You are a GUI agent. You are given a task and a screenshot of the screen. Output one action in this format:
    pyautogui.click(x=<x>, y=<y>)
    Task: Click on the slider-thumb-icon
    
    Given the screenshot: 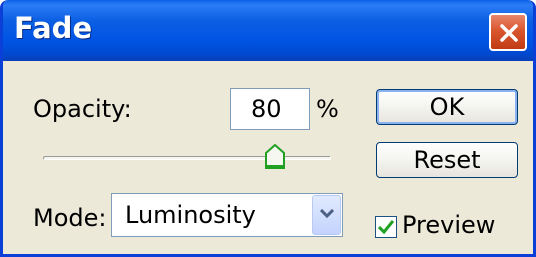 What is the action you would take?
    pyautogui.click(x=275, y=157)
    